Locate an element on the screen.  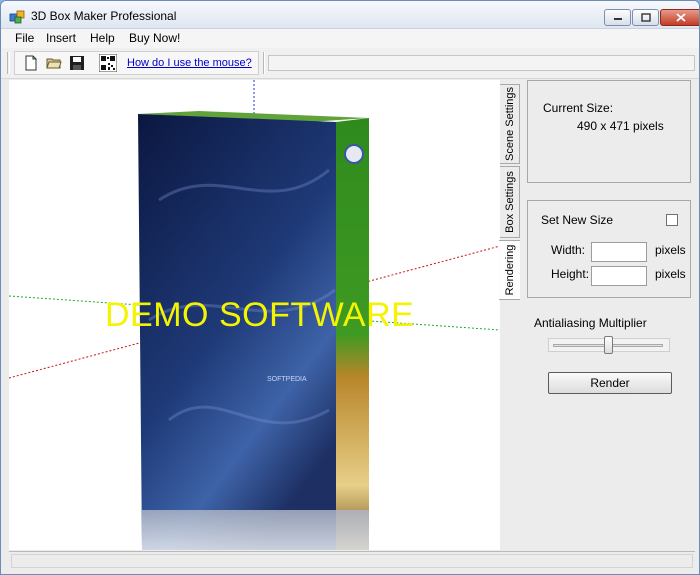
status-pane is located at coordinates (352, 561).